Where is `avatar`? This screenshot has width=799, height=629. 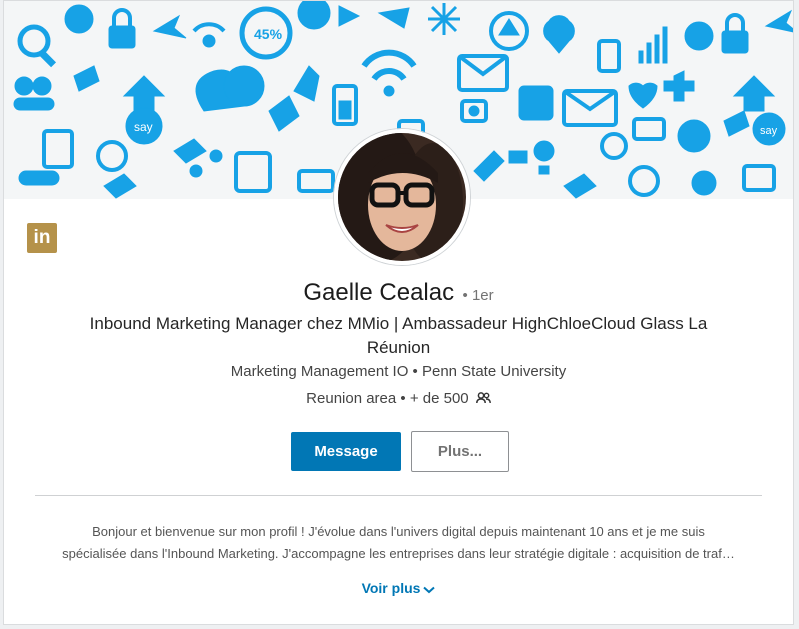 avatar is located at coordinates (402, 197).